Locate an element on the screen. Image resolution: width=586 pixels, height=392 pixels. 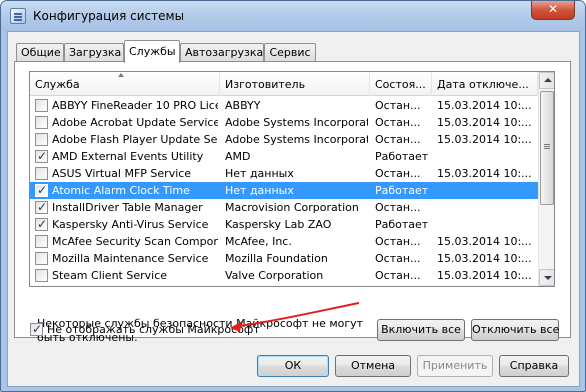
service-name-cell: Mozilla Maintenance Service is located at coordinates (130, 258).